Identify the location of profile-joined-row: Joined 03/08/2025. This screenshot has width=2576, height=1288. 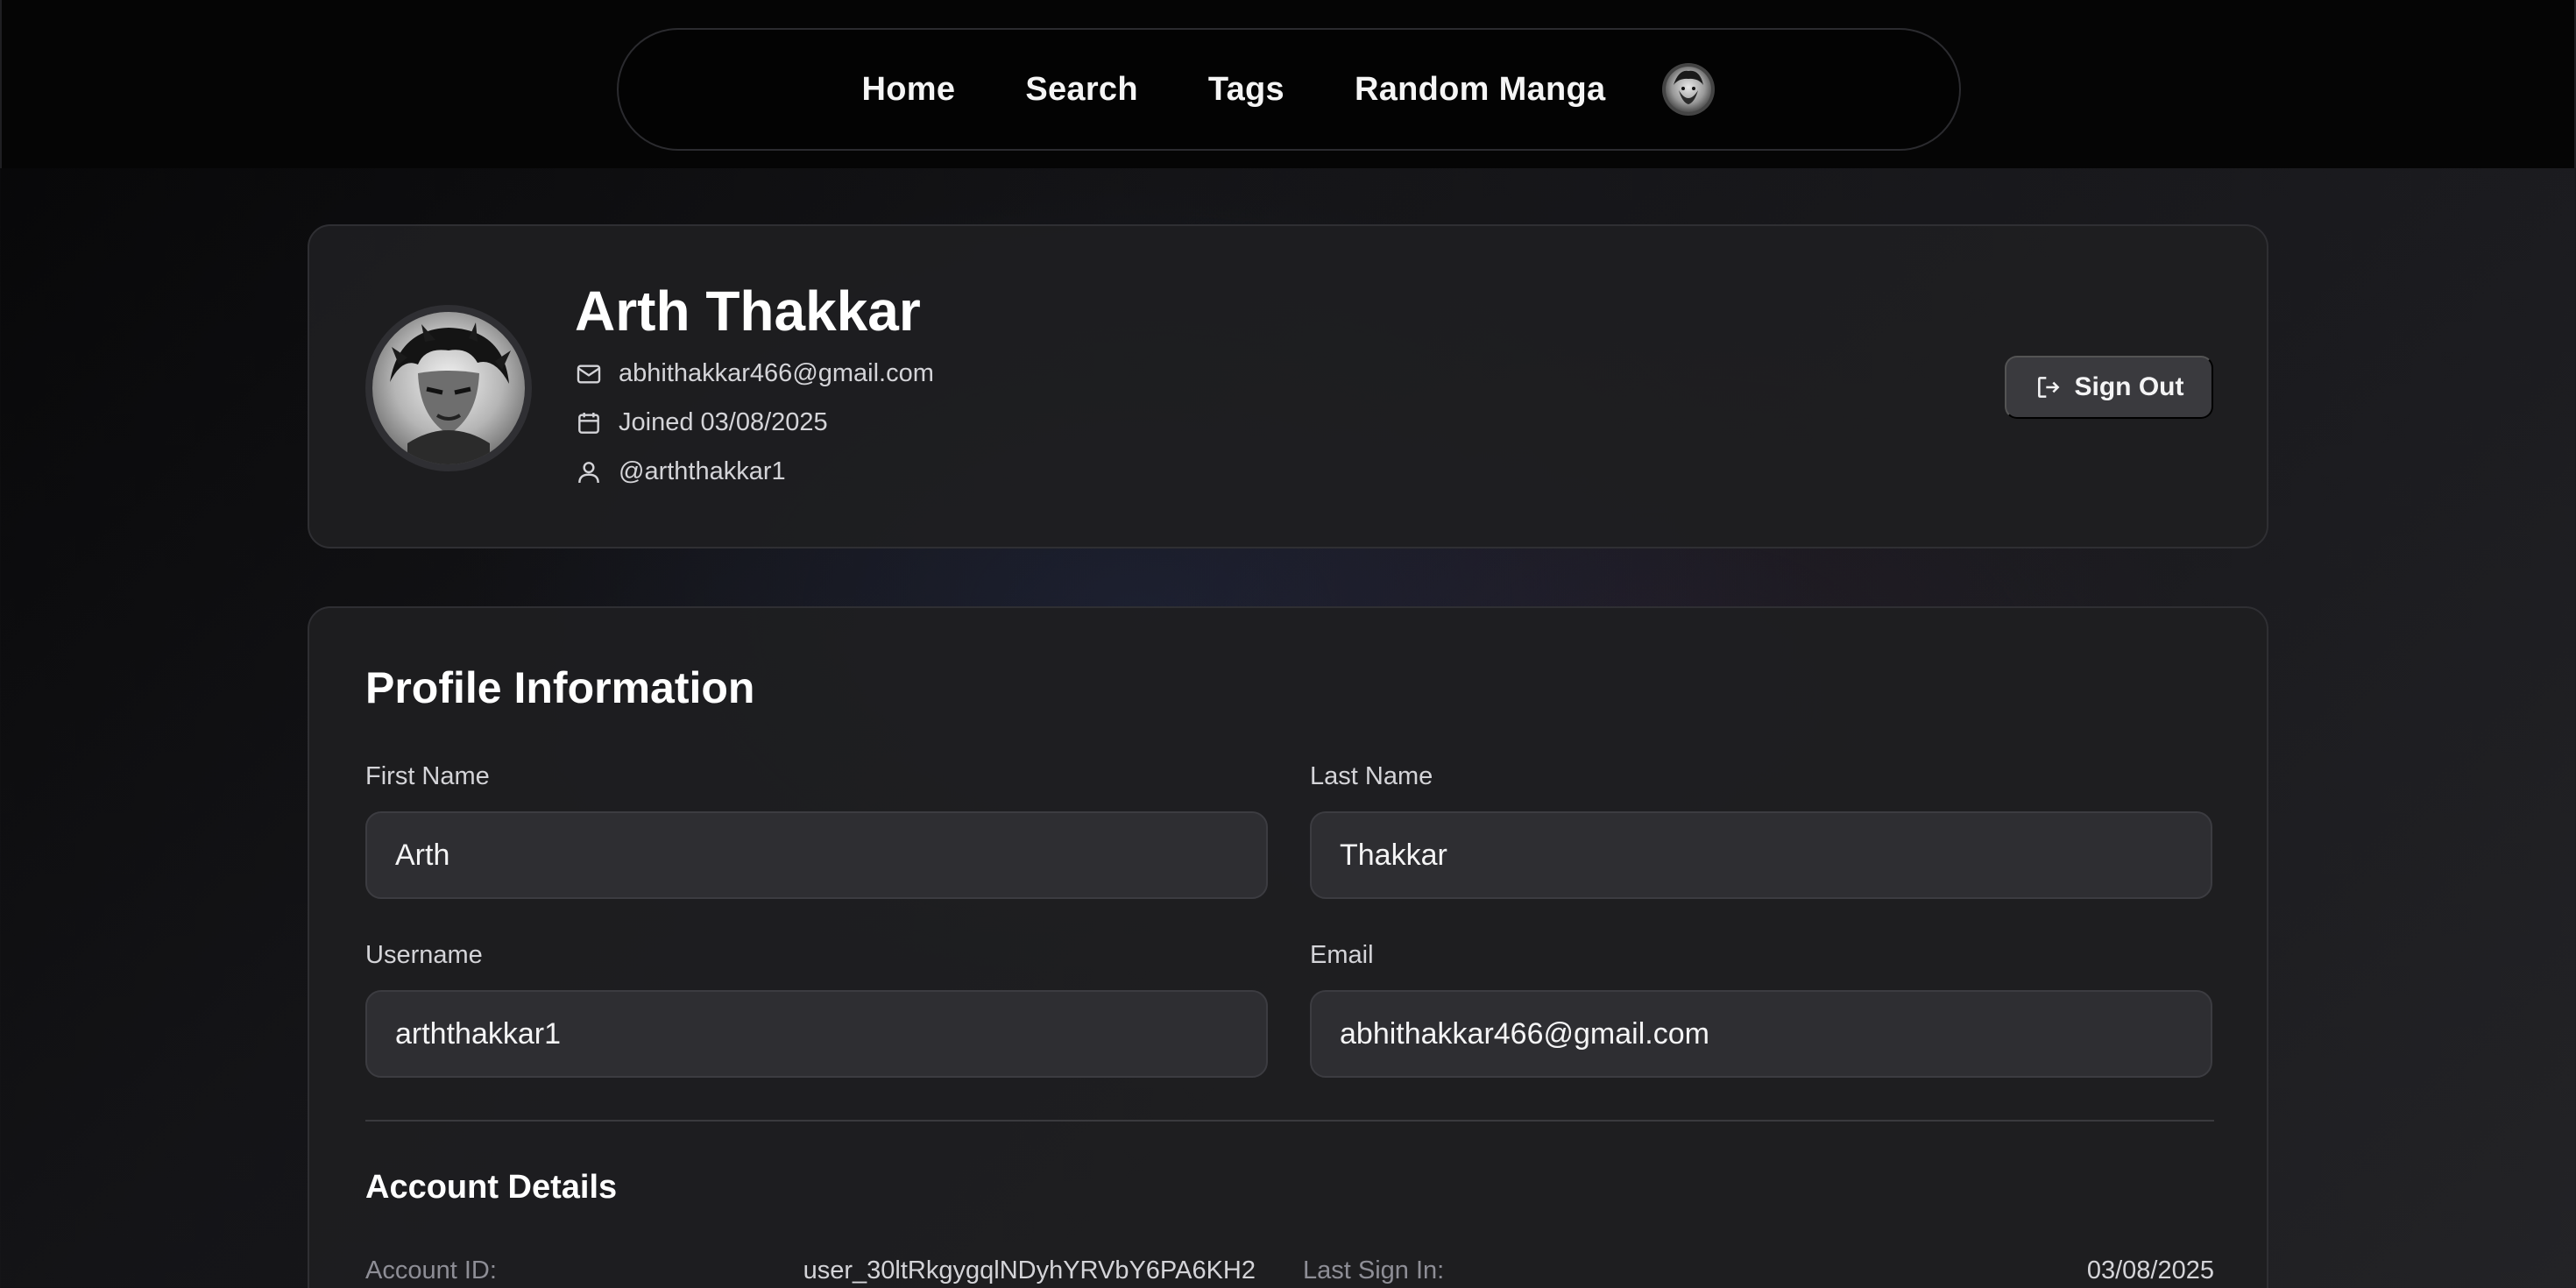
(701, 422).